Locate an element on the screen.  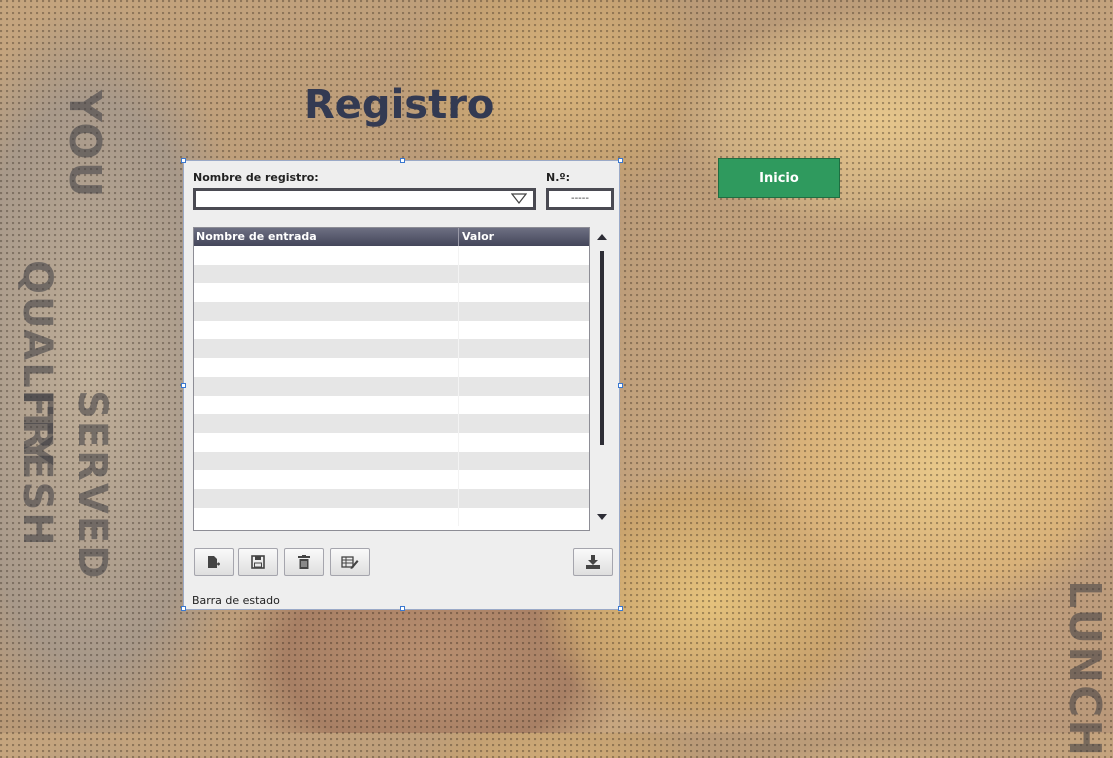
delete-button is located at coordinates (304, 562).